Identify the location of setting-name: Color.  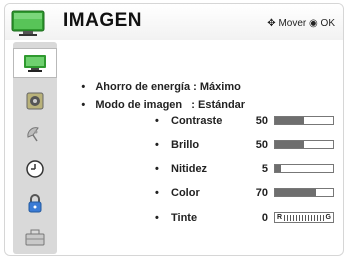
(185, 193).